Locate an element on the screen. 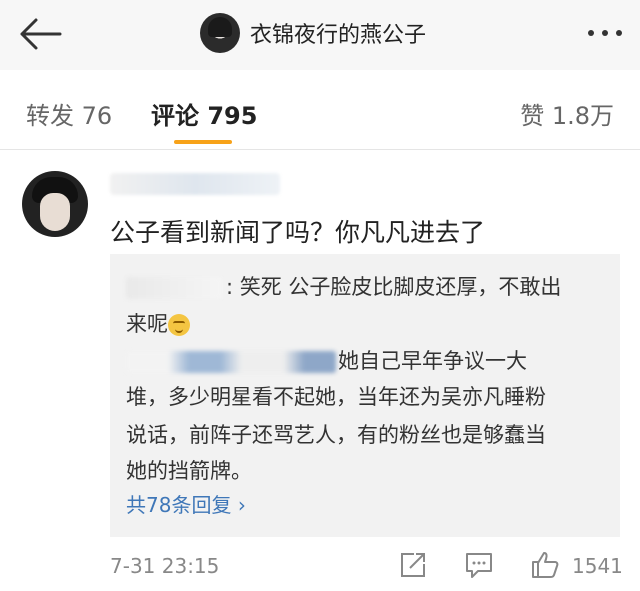 The image size is (640, 591). active-tab-indicator is located at coordinates (203, 142).